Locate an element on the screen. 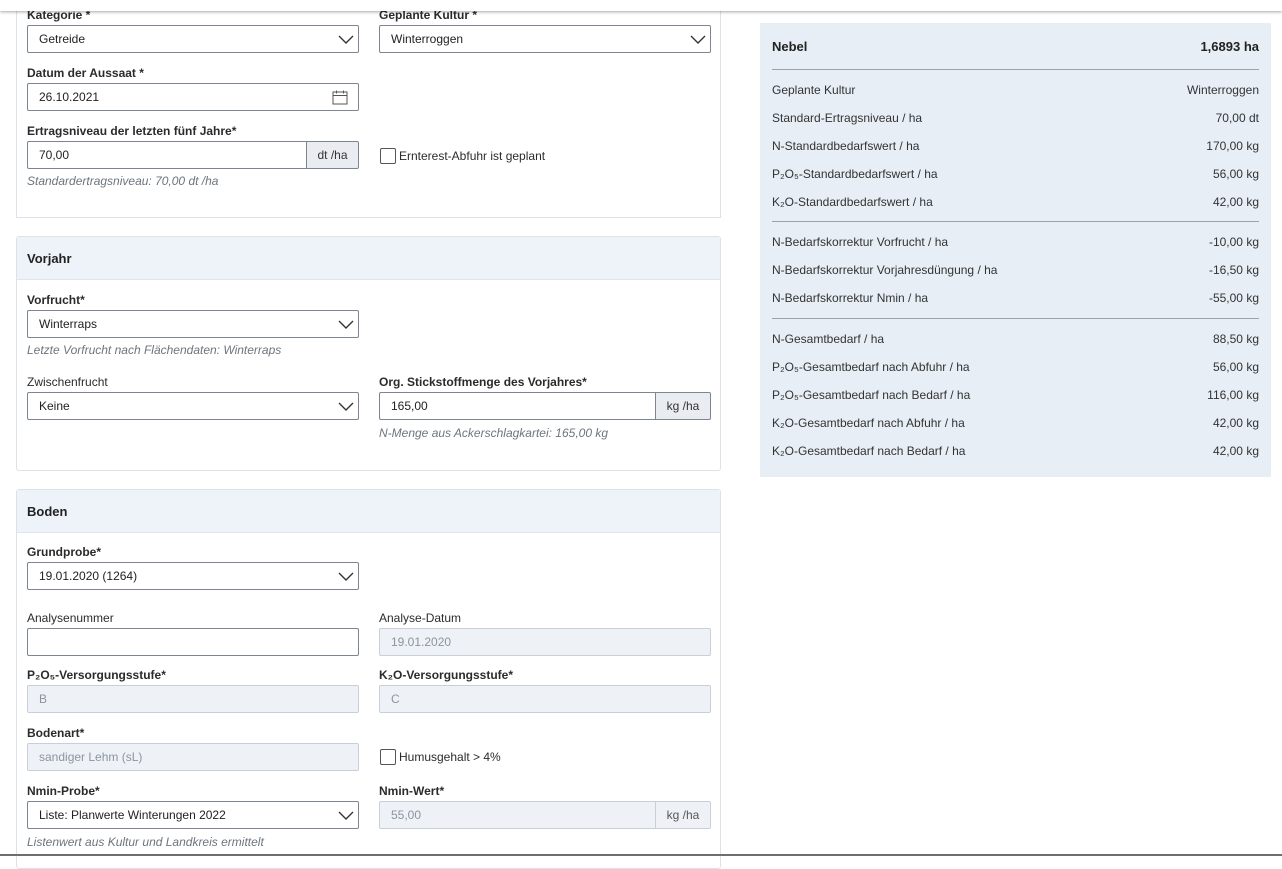 The image size is (1282, 869). summary-row-label: N-Standardbedarfswert / ha is located at coordinates (846, 146).